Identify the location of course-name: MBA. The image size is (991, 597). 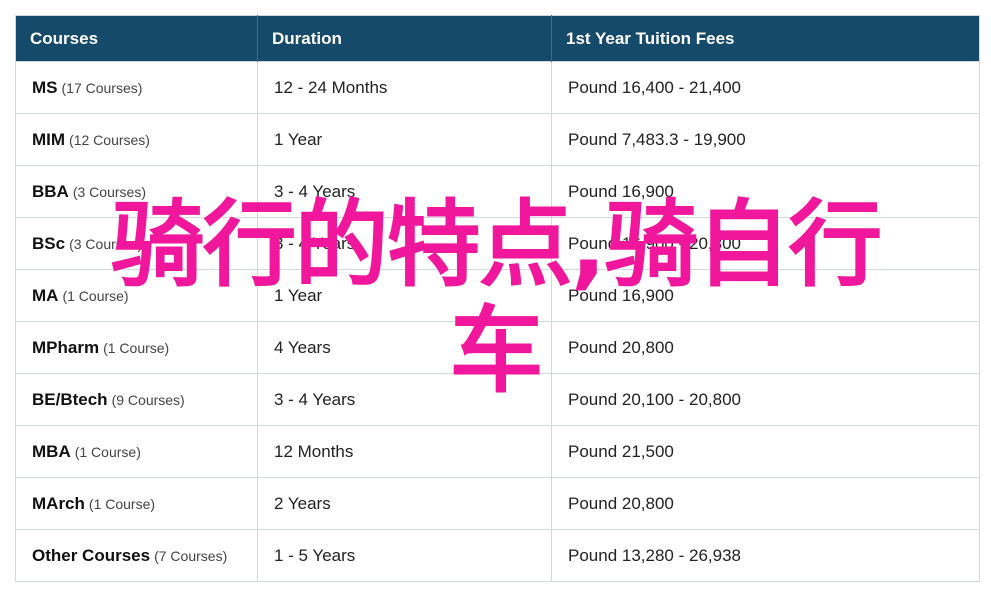
(51, 451).